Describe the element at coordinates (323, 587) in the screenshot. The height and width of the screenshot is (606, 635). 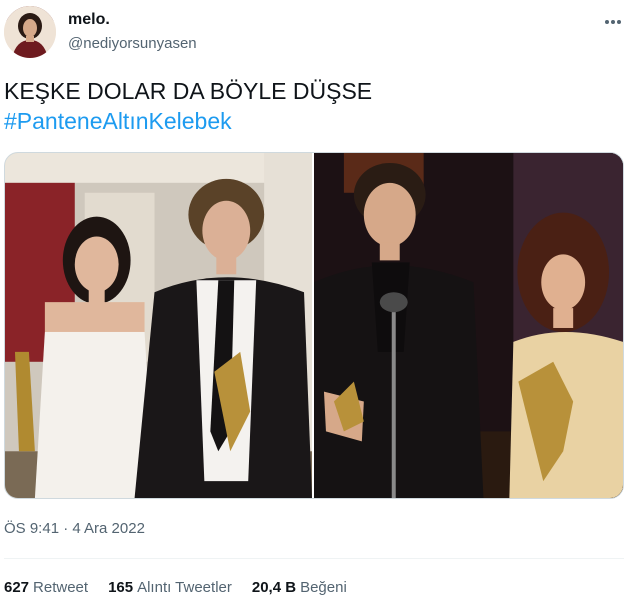
I see `likes-label: Beğeni` at that location.